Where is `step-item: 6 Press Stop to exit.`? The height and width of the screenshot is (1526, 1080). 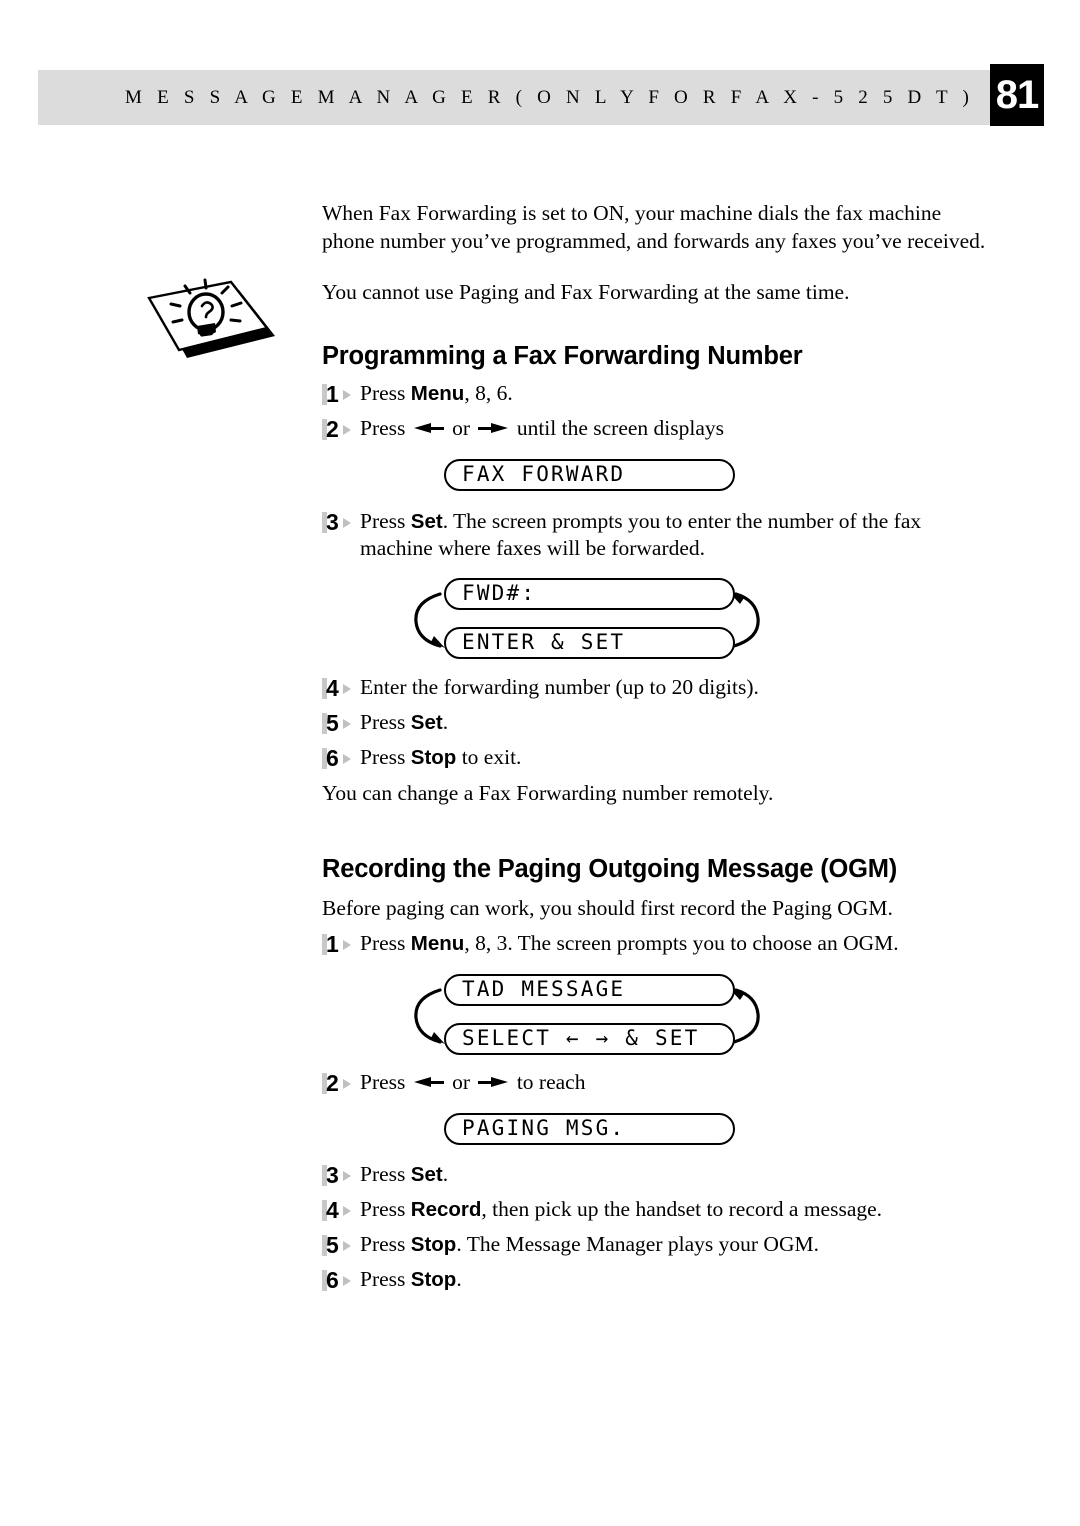 step-item: 6 Press Stop to exit. is located at coordinates (656, 758).